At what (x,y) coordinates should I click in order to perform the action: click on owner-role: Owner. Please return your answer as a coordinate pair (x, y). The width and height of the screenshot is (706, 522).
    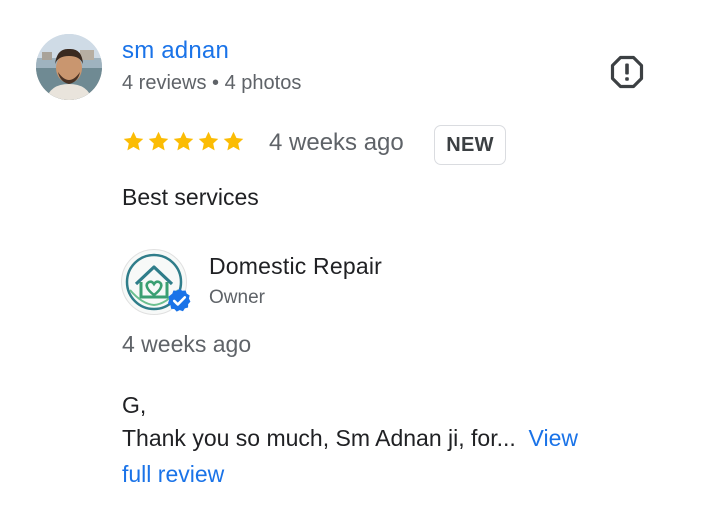
    Looking at the image, I should click on (237, 297).